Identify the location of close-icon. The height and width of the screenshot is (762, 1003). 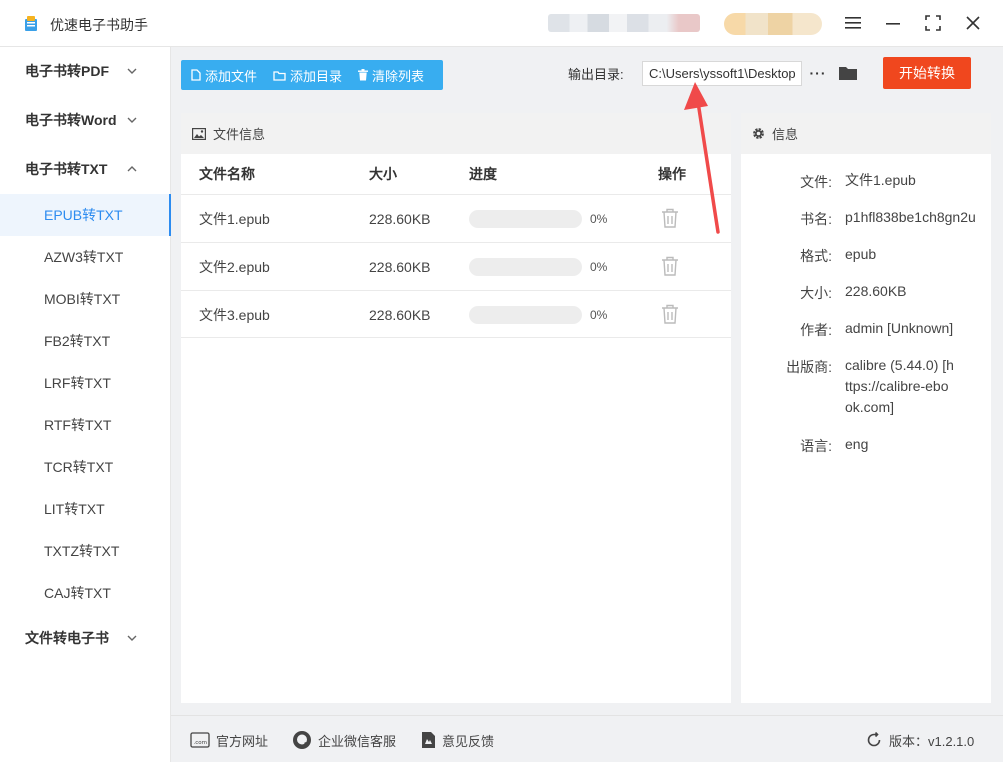
(973, 23).